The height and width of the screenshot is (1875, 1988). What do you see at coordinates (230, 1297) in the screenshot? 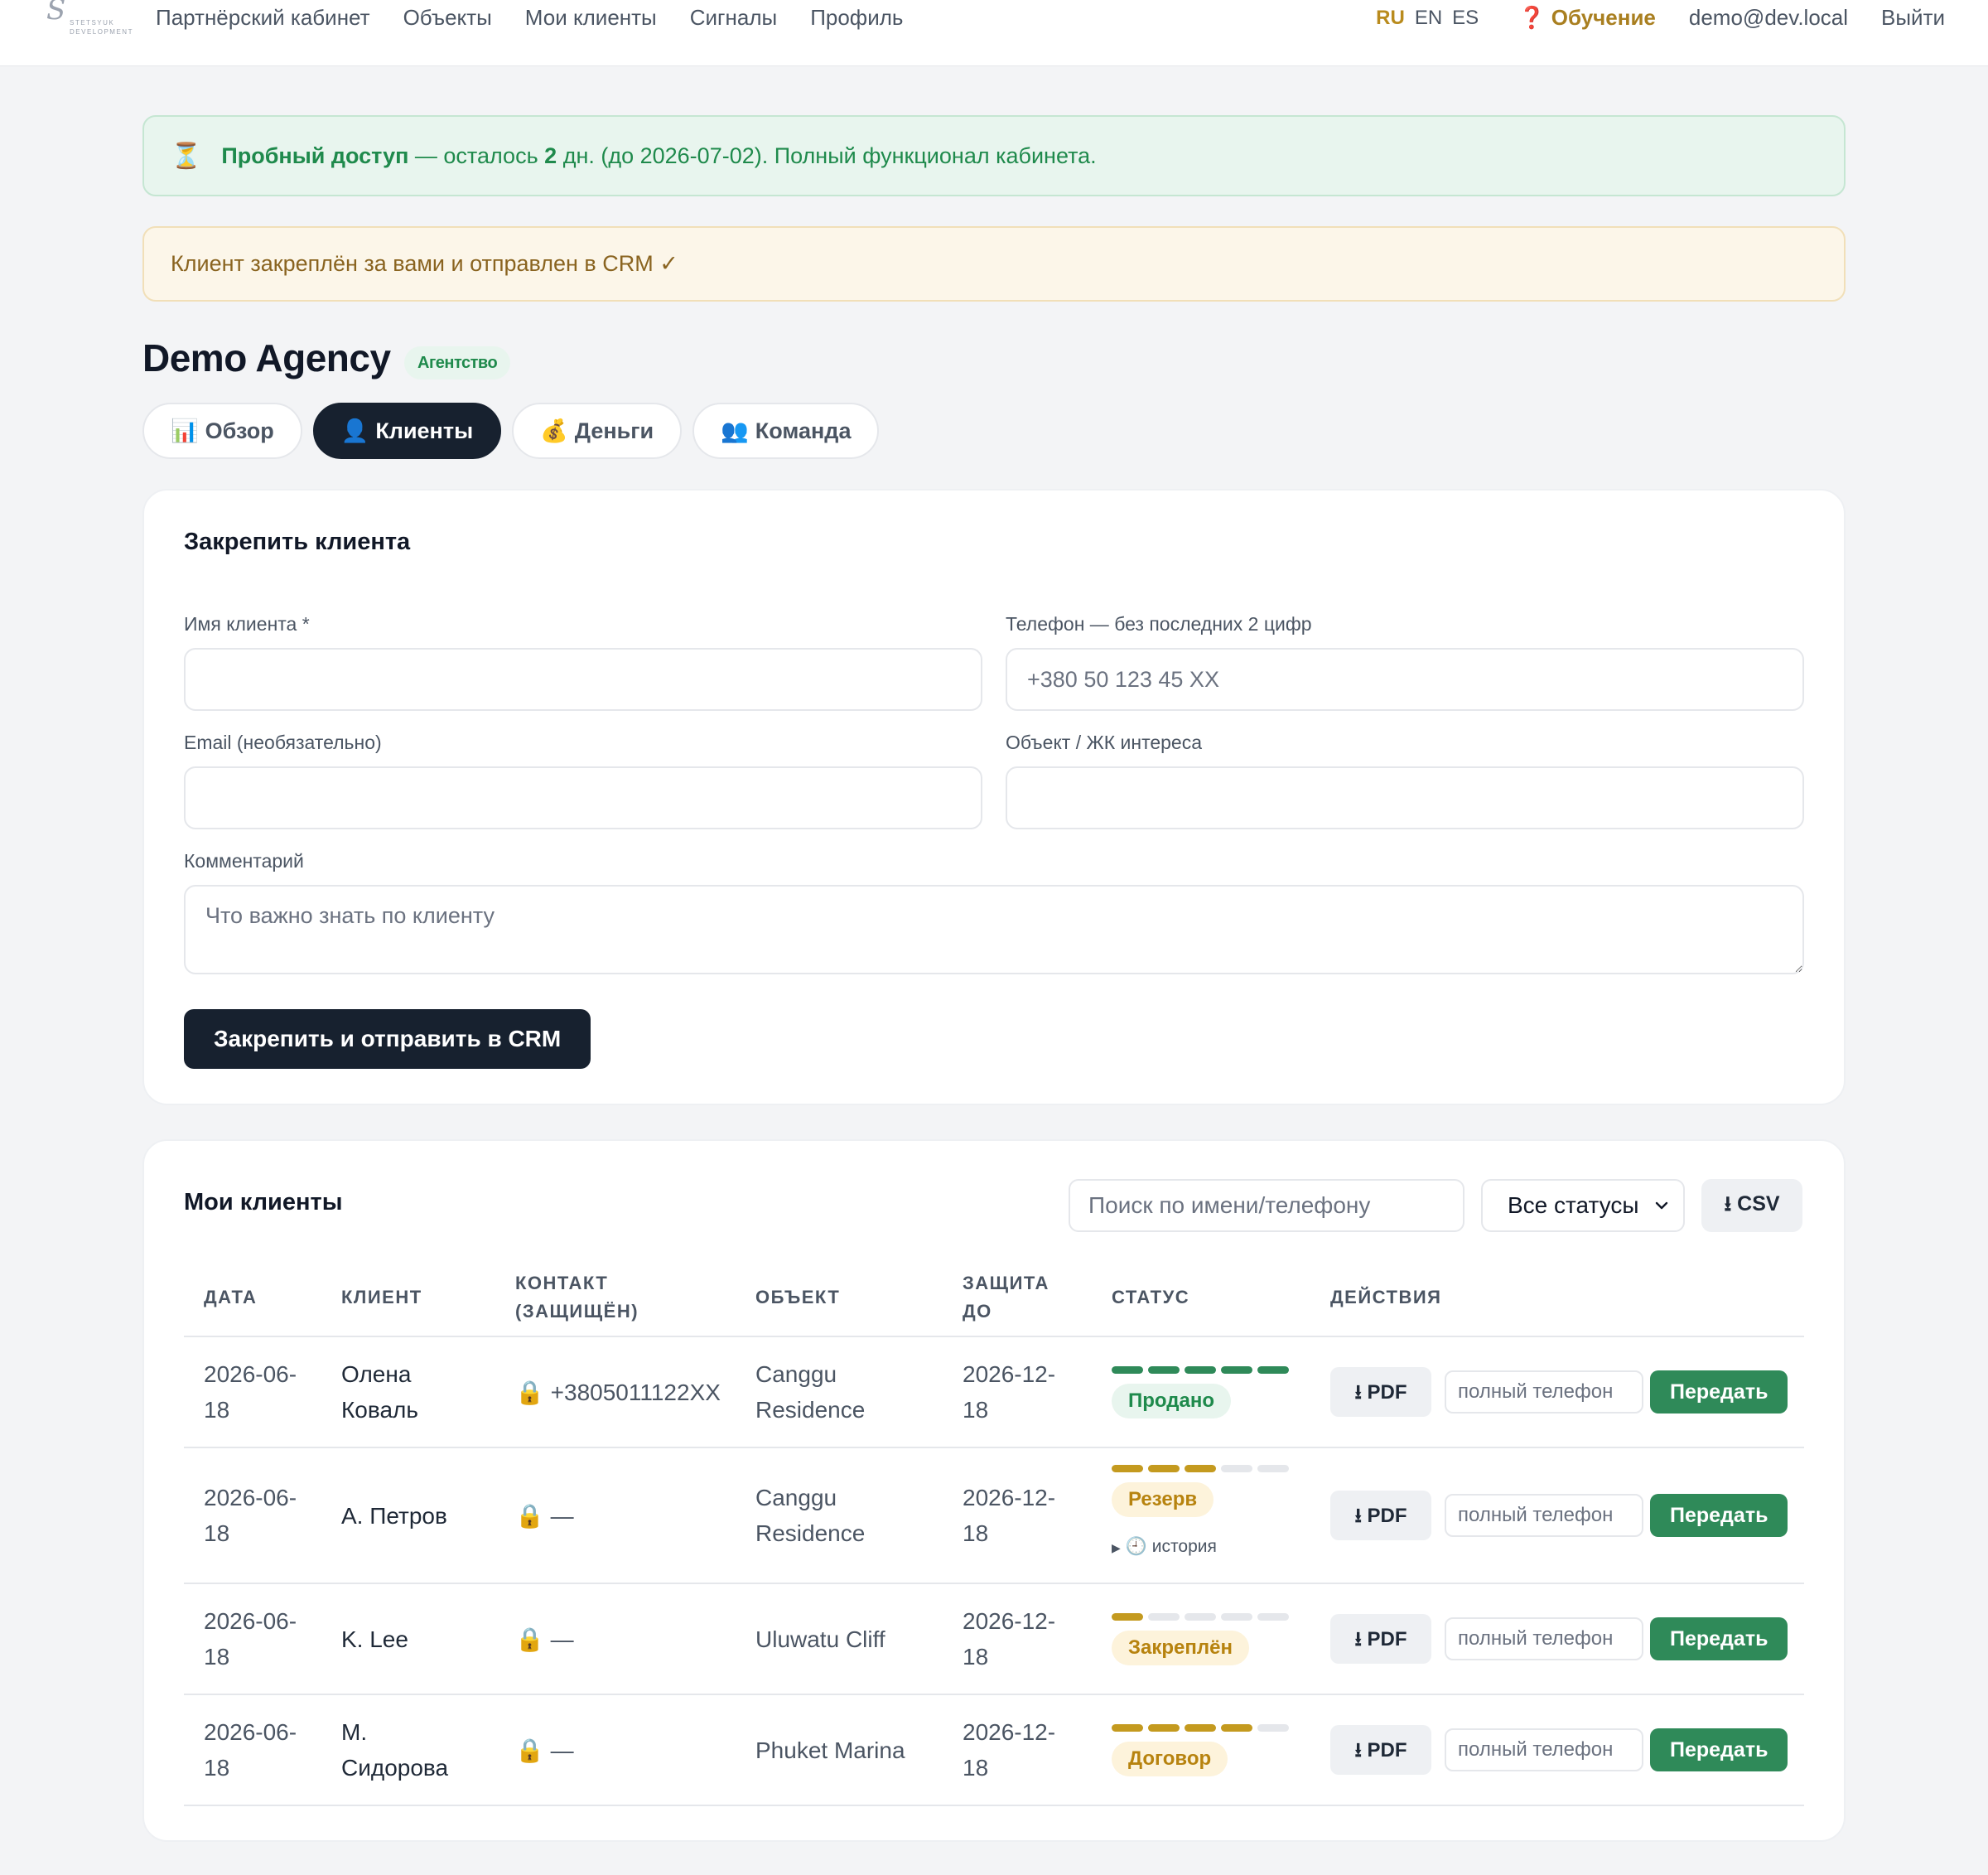
I see `col-date: Дата` at bounding box center [230, 1297].